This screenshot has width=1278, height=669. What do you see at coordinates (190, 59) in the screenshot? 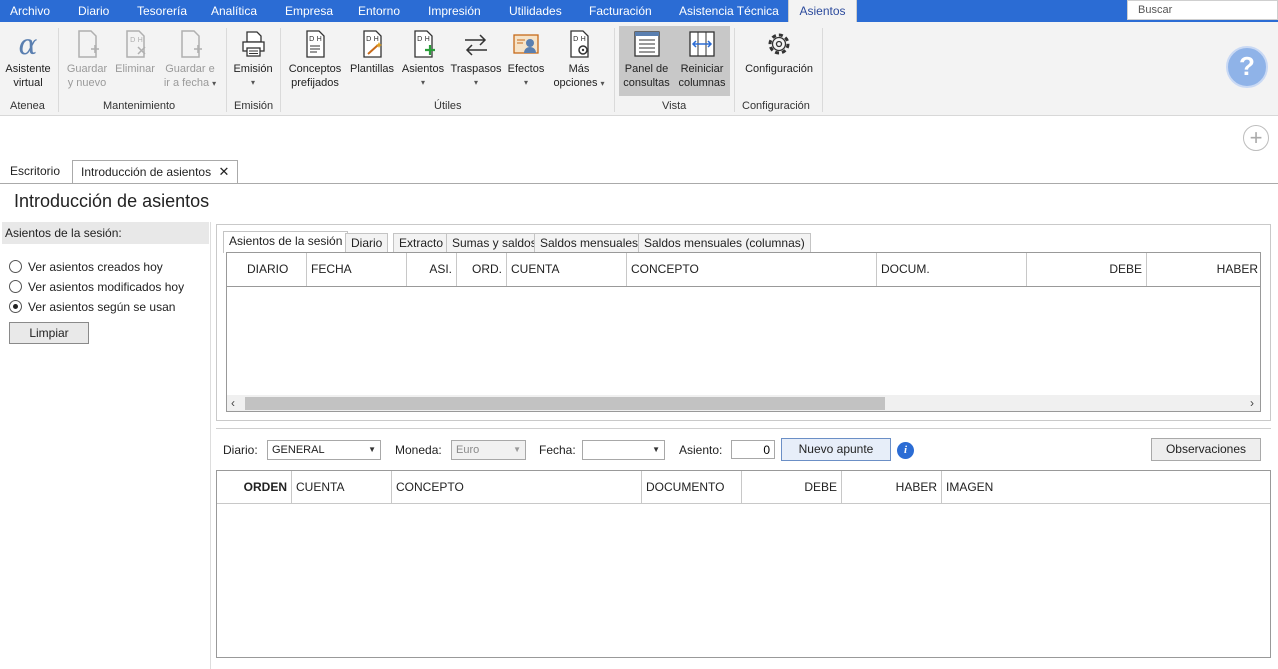
I see `guardar-ir-fecha-button: Guardar e ir a fecha ▾` at bounding box center [190, 59].